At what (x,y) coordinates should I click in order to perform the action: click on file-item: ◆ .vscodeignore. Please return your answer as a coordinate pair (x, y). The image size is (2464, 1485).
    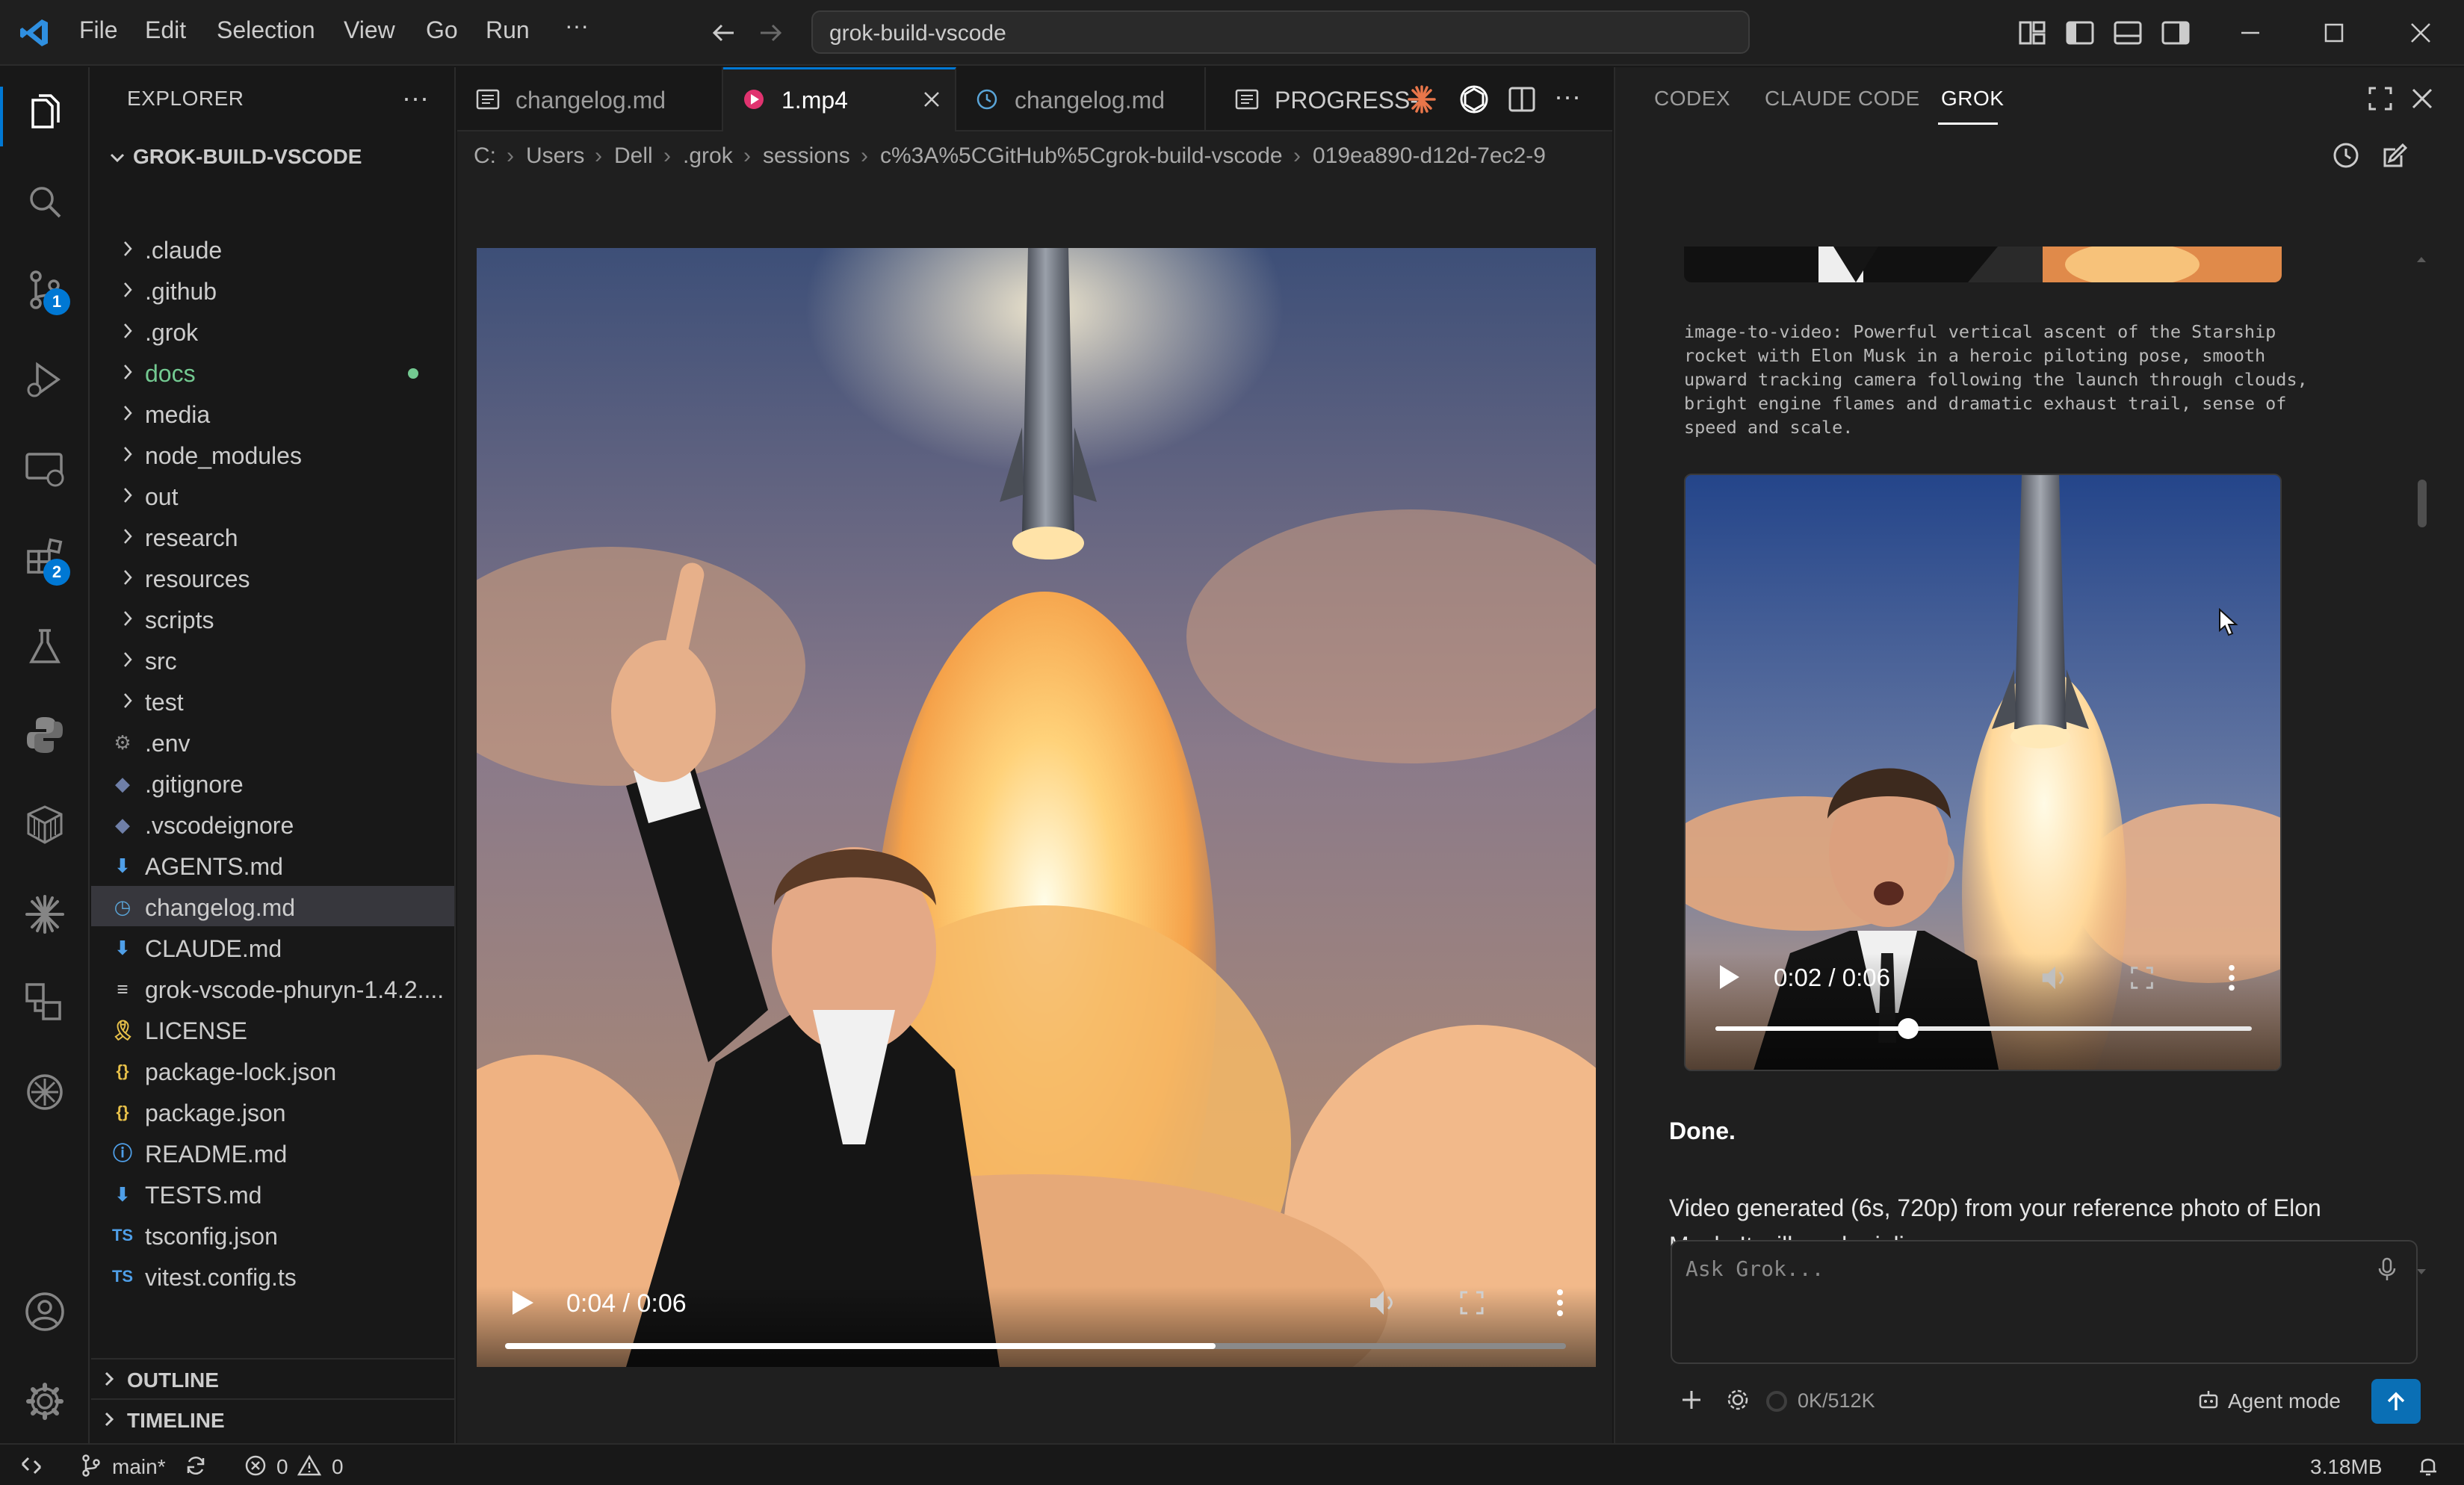
    Looking at the image, I should click on (272, 824).